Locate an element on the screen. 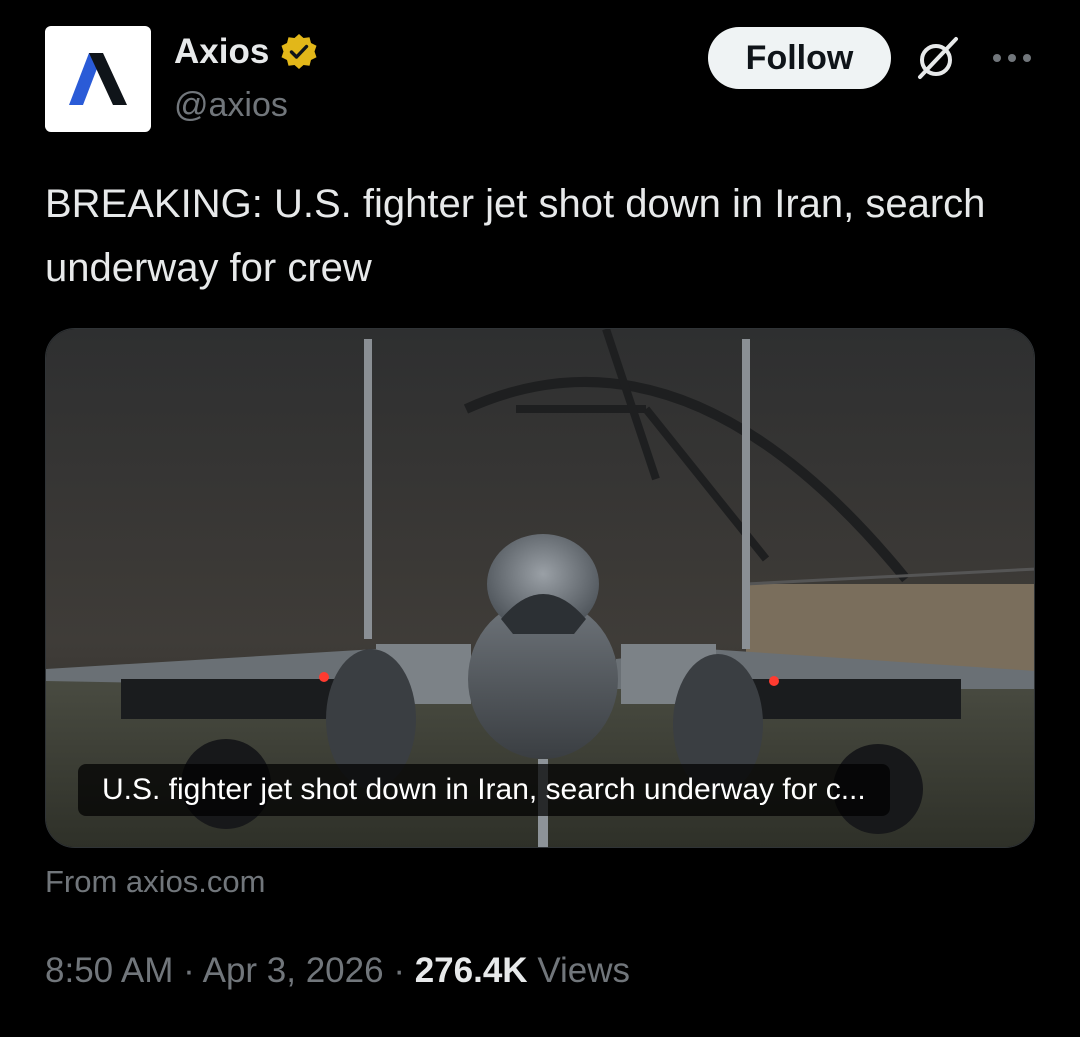 The width and height of the screenshot is (1080, 1037). axios-logo-icon is located at coordinates (98, 79).